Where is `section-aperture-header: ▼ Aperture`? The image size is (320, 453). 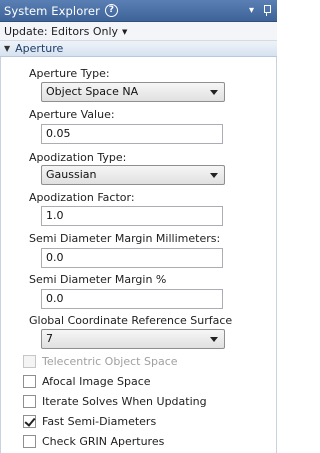
section-aperture-header: ▼ Aperture is located at coordinates (138, 49).